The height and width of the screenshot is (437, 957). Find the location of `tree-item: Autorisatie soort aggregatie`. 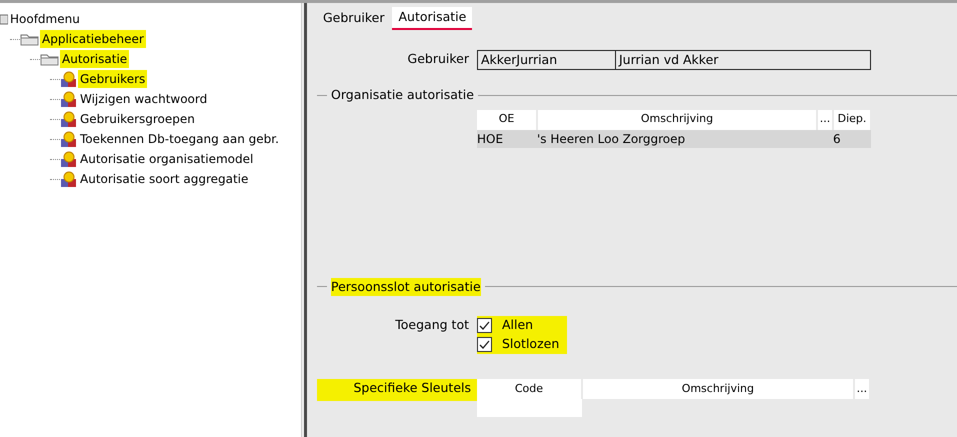

tree-item: Autorisatie soort aggregatie is located at coordinates (164, 179).